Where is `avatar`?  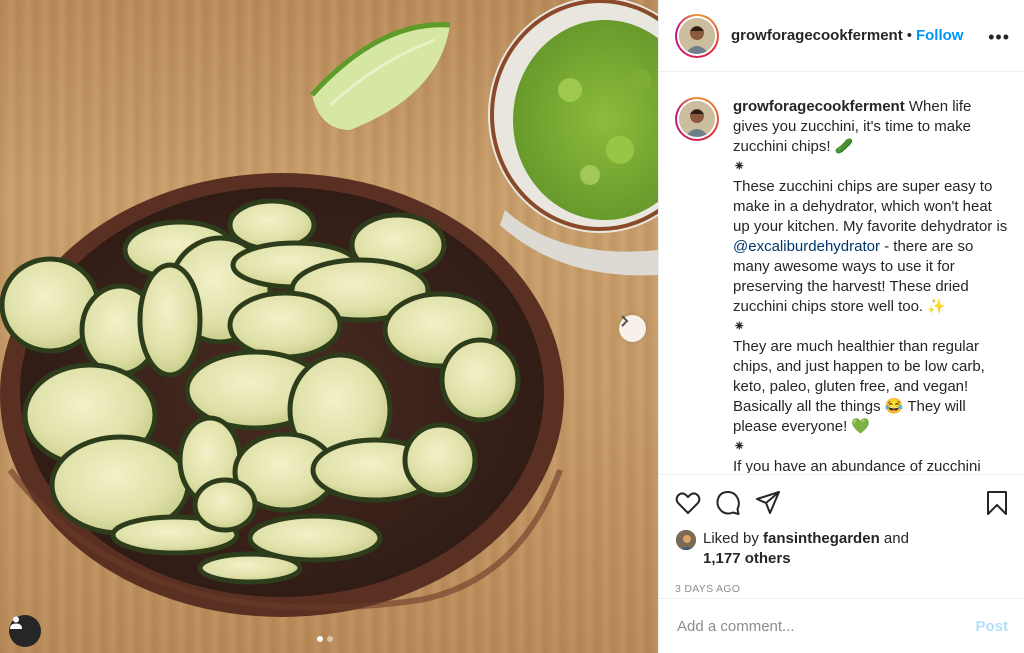
avatar is located at coordinates (697, 35).